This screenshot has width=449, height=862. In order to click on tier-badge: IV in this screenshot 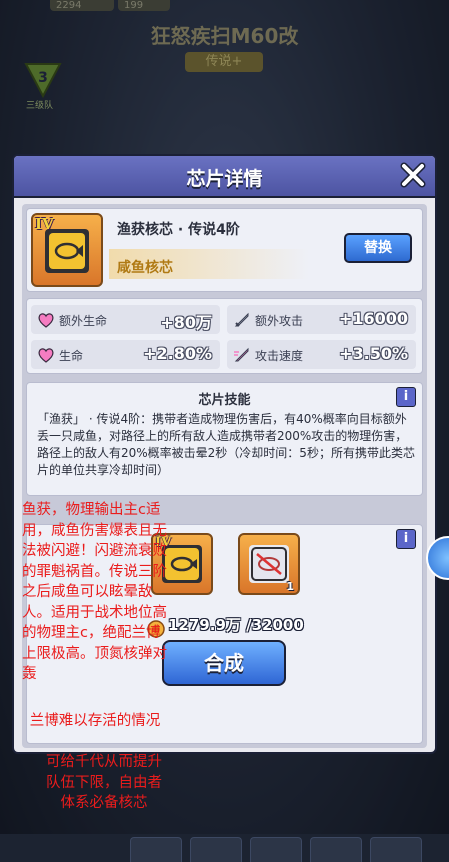, I will do `click(44, 224)`.